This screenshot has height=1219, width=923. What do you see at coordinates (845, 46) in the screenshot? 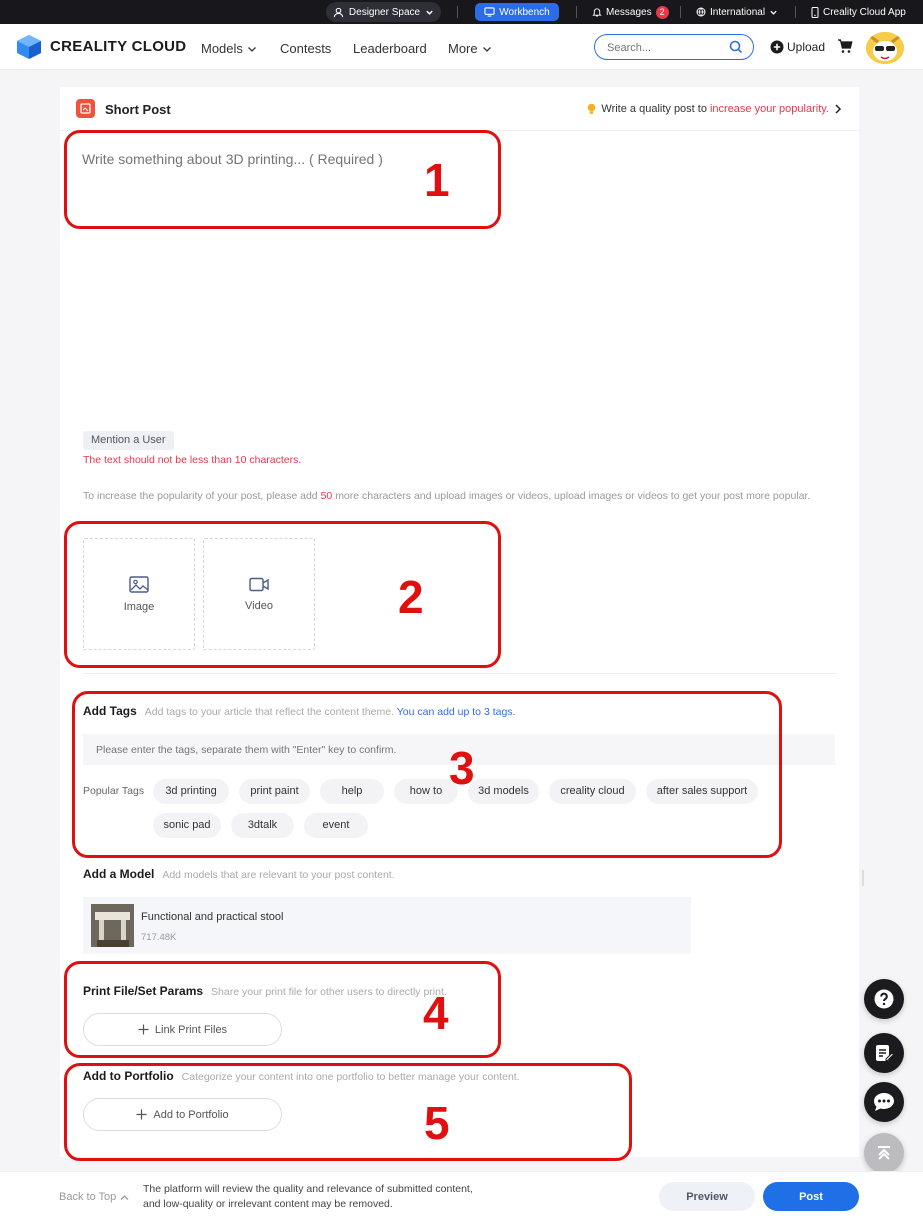
I see `cart-icon` at bounding box center [845, 46].